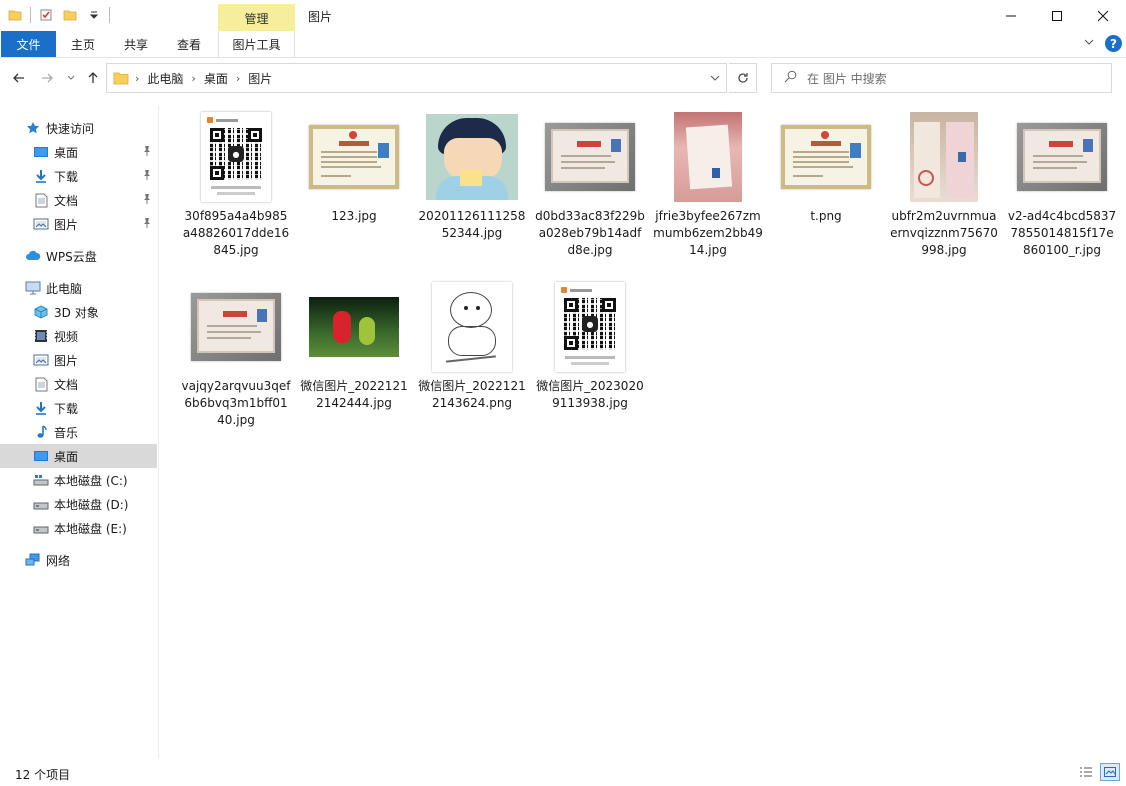  Describe the element at coordinates (1110, 772) in the screenshot. I see `large-icons-view-icon` at that location.